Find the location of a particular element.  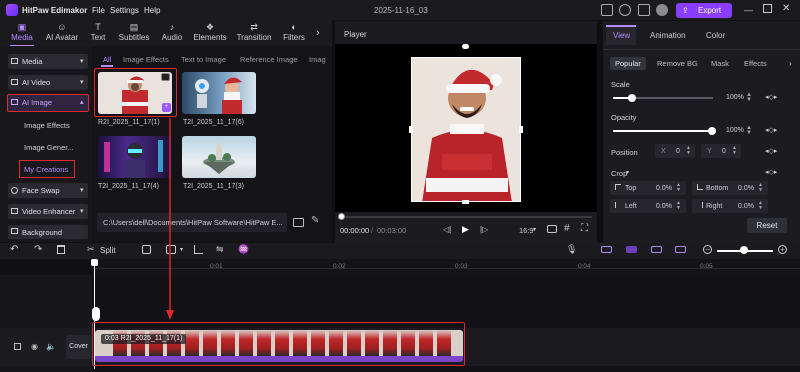

tool-ai-avatar: ☺ AI Avatar is located at coordinates (62, 34).